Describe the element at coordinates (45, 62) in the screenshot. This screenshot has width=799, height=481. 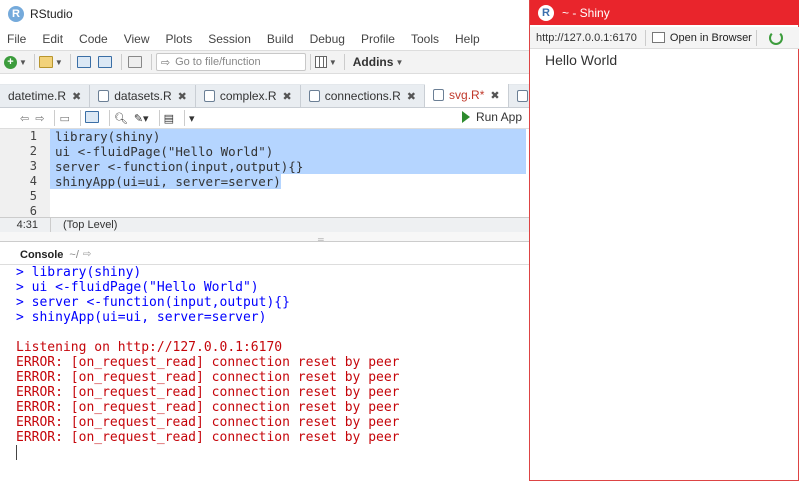
I see `folder-icon` at that location.